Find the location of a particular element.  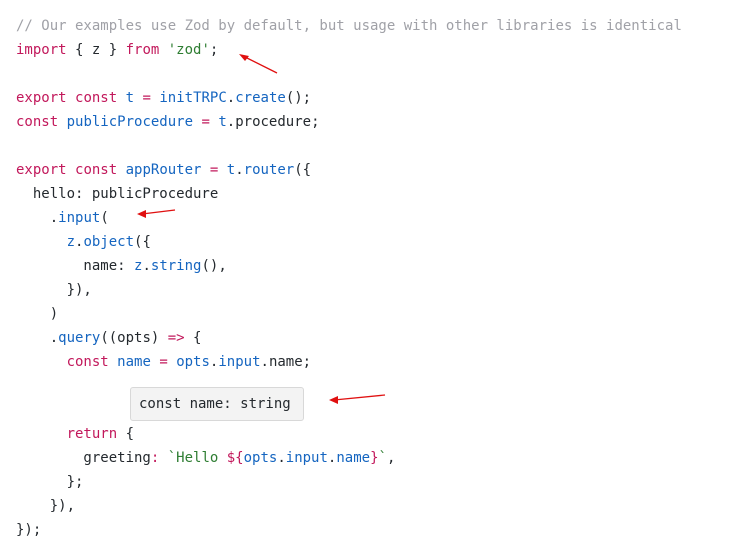

code-token: 'zod' is located at coordinates (188, 50).